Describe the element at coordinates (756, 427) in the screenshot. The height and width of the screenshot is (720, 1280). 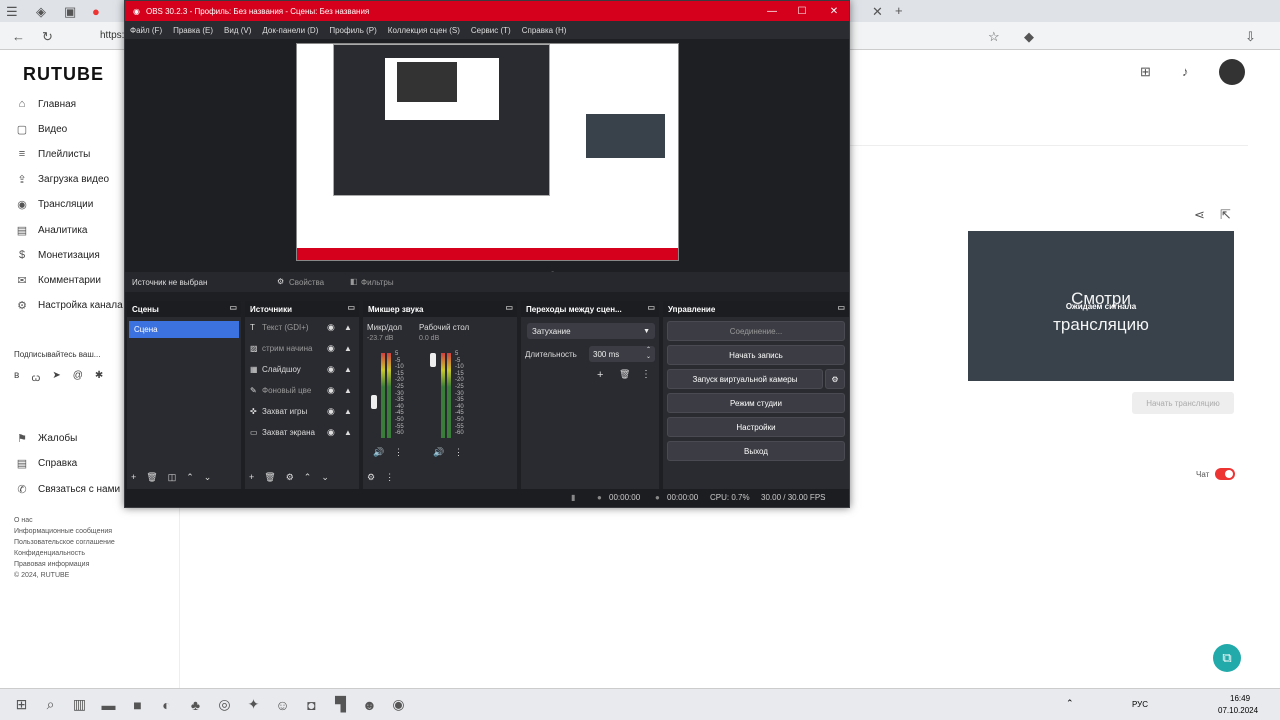
I see `settings-button: Настройки` at that location.